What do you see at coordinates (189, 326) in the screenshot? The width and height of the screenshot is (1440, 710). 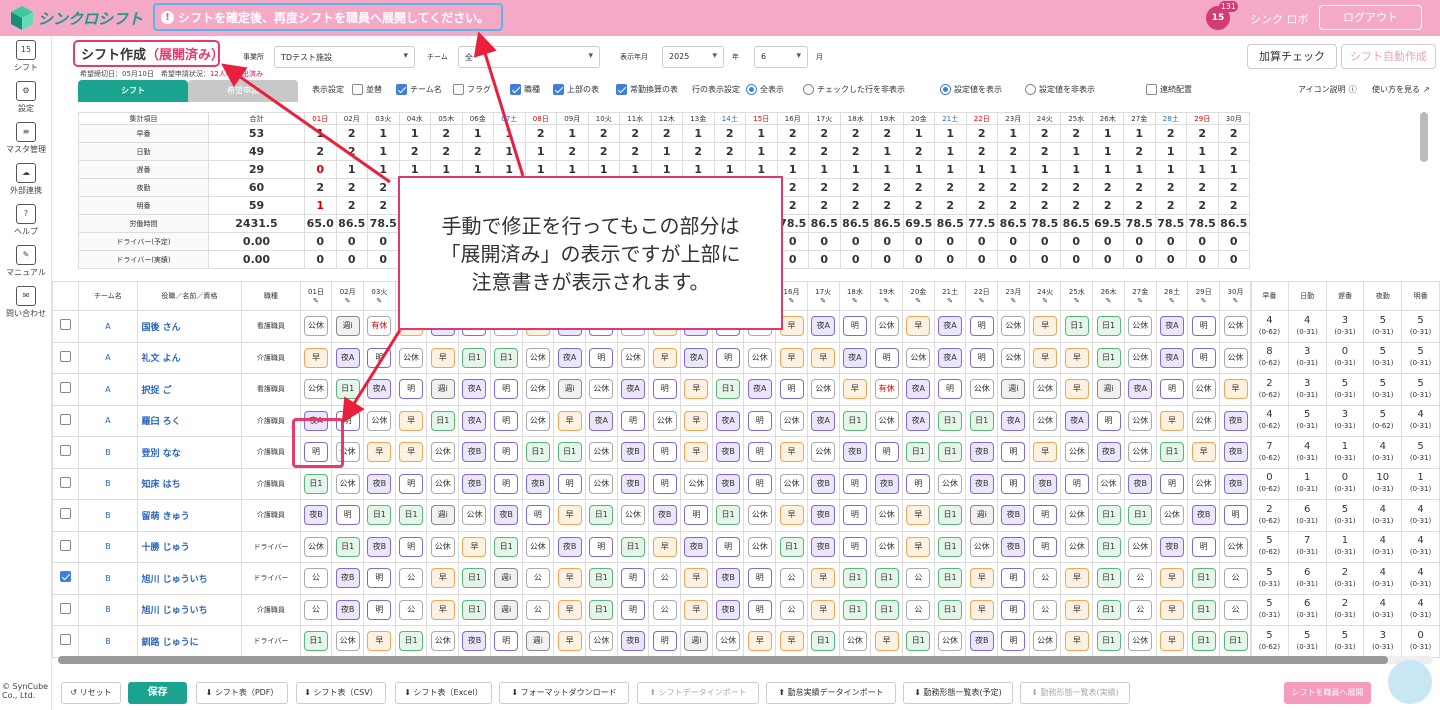 I see `staff-name: 国後 さん` at bounding box center [189, 326].